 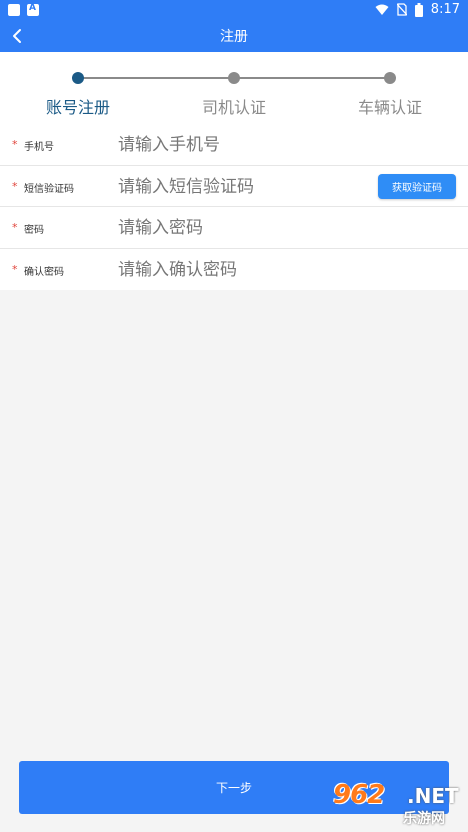 What do you see at coordinates (243, 186) in the screenshot?
I see `sms-code-input` at bounding box center [243, 186].